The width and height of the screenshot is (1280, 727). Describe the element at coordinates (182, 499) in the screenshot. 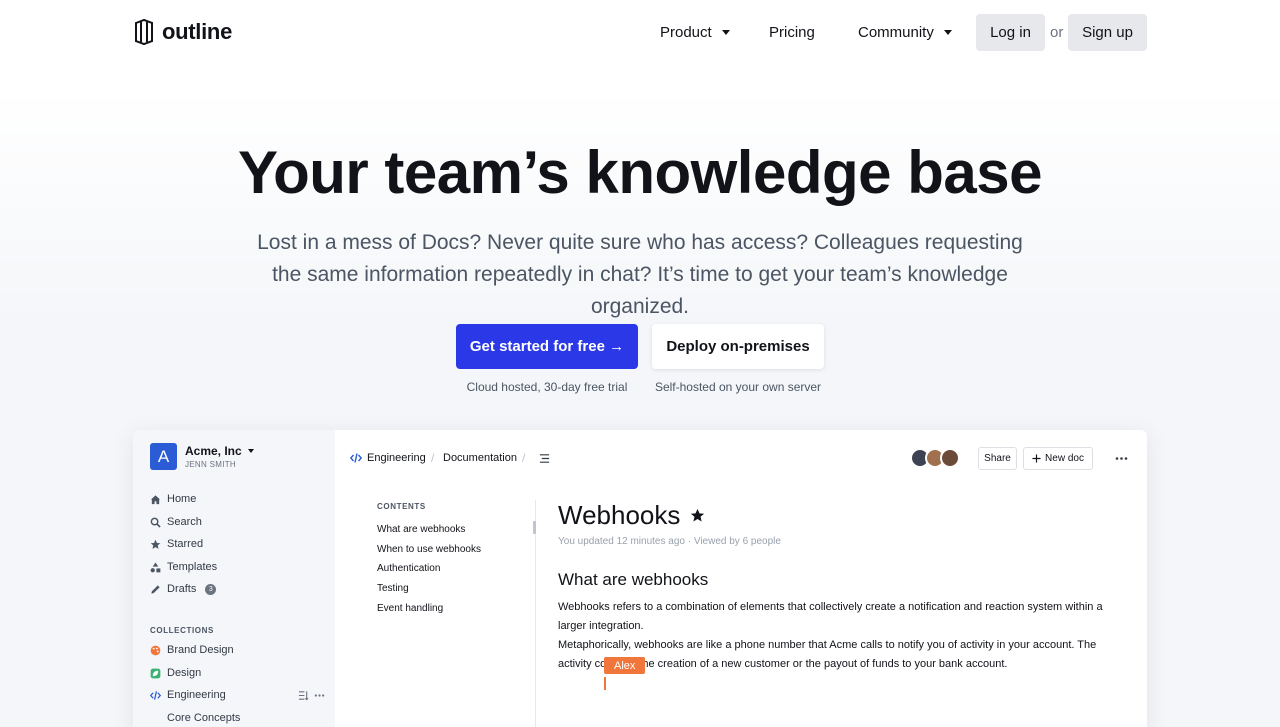

I see `sidebar-item-label: Home` at that location.